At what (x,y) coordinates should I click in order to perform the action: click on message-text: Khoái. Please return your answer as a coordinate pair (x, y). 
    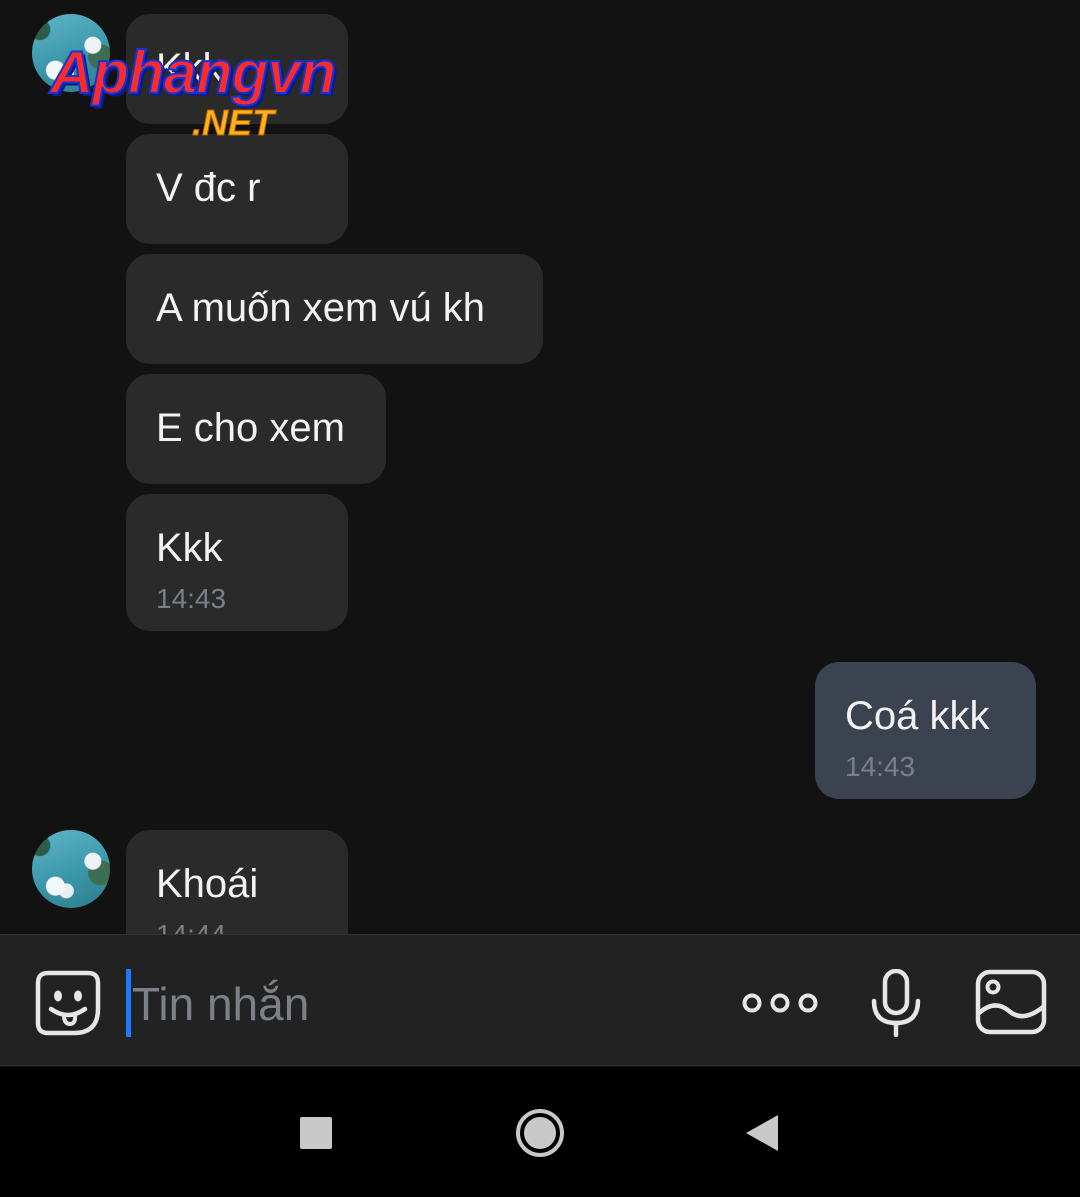
    Looking at the image, I should click on (207, 884).